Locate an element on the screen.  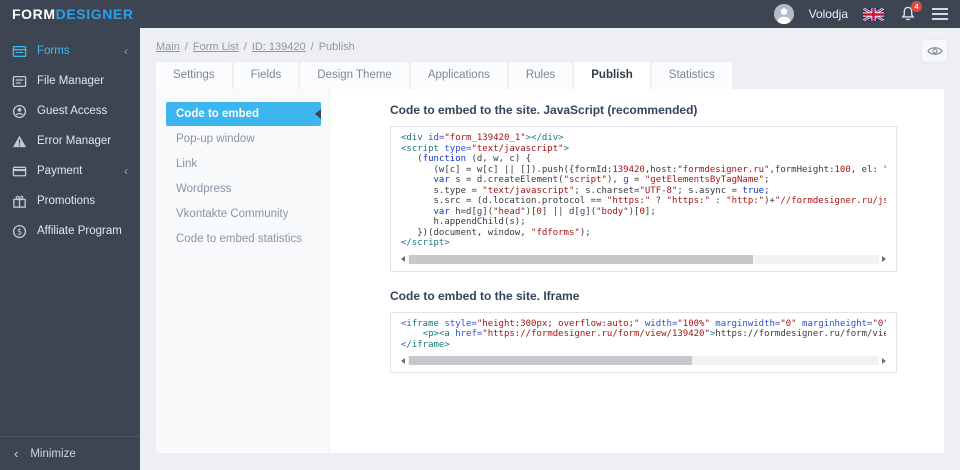
menu-icon is located at coordinates (940, 14).